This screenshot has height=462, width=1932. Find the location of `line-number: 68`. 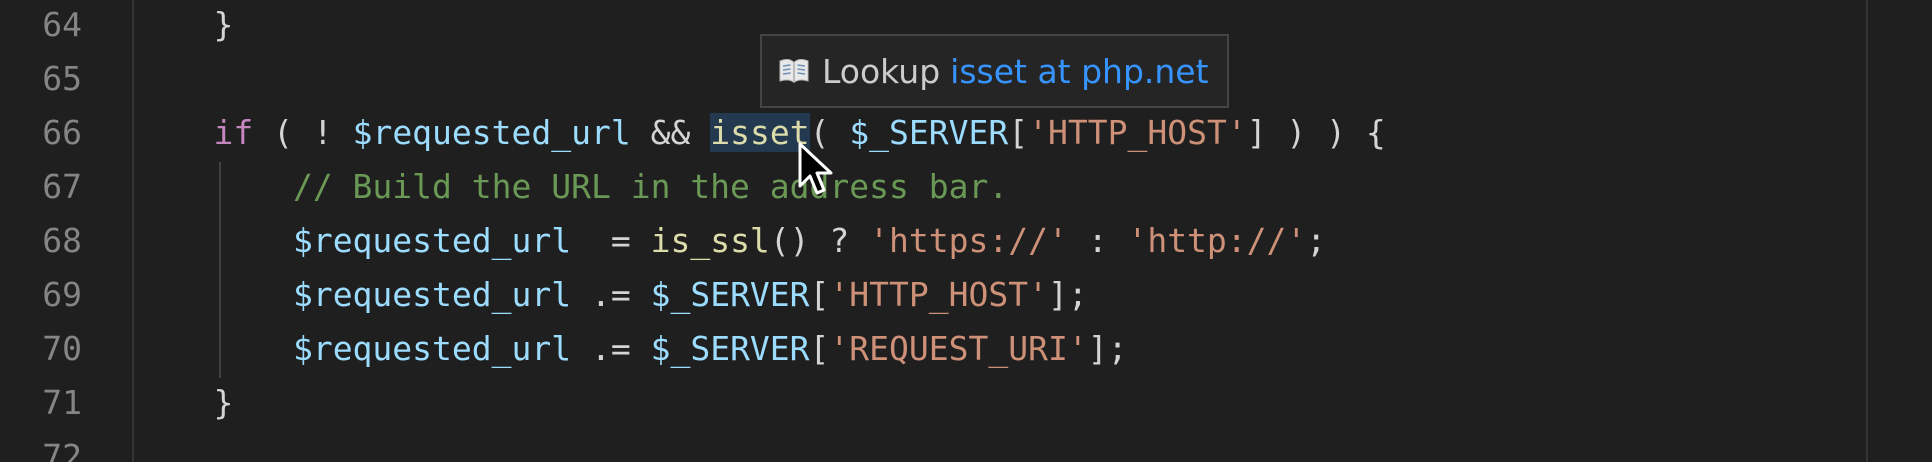

line-number: 68 is located at coordinates (62, 240).